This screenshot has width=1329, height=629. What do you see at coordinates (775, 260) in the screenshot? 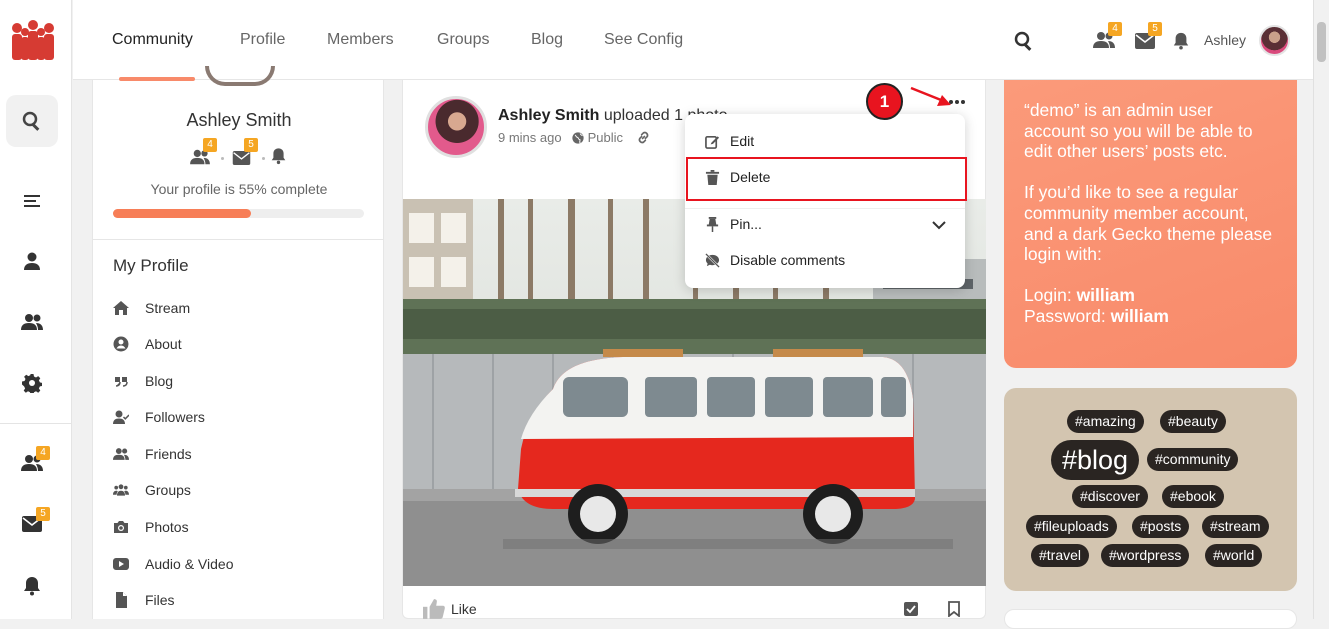
I see `dropdown-disable-comments: Disable comments` at bounding box center [775, 260].